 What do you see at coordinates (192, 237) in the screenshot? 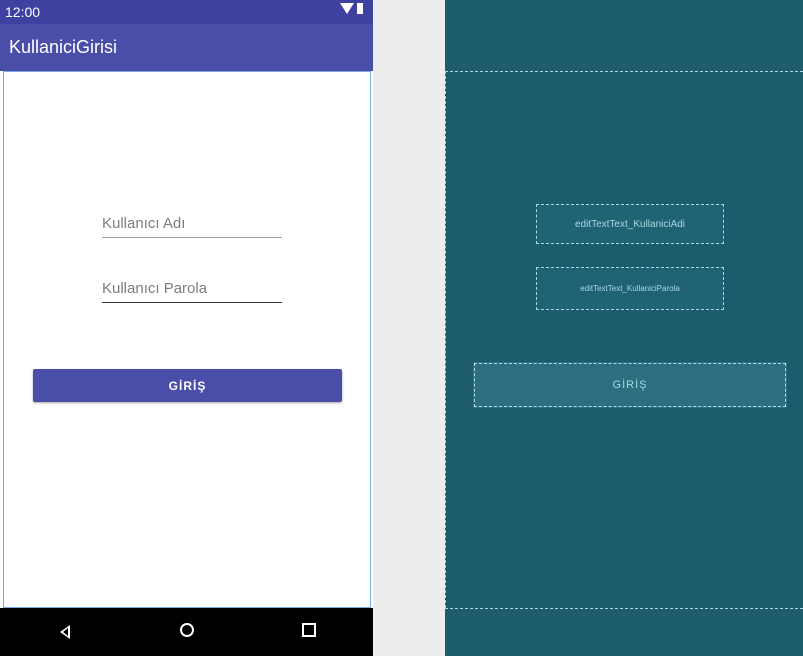
I see `username-underline` at bounding box center [192, 237].